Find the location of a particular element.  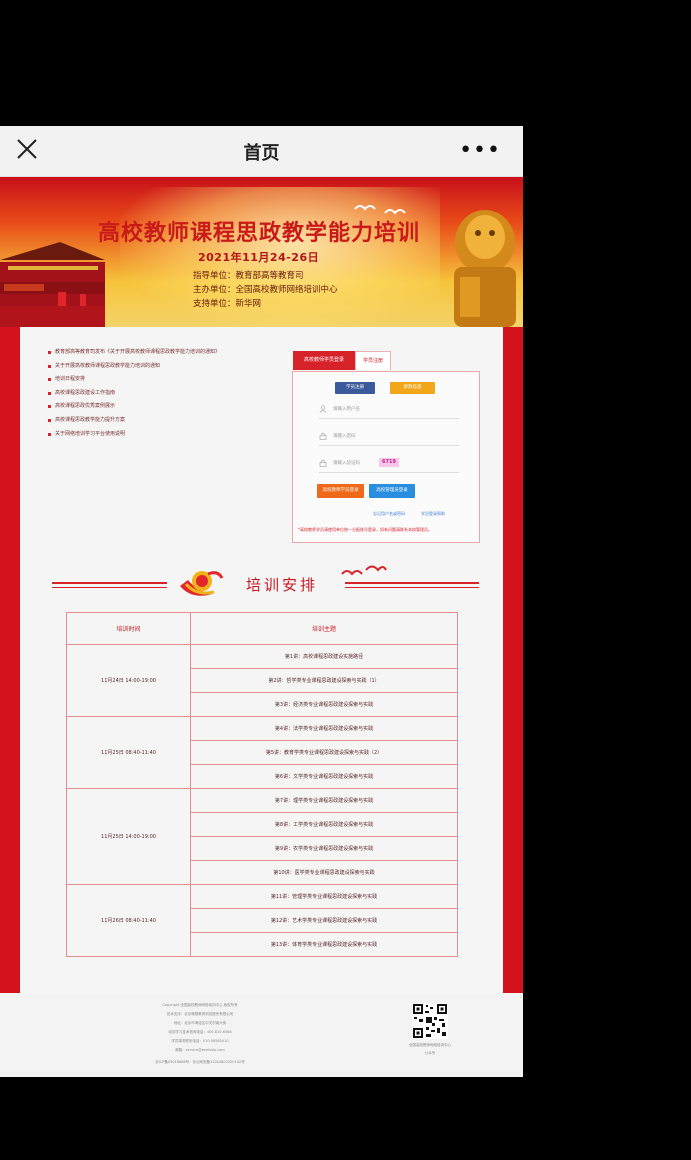

table-row: 11月25日 14:00-19:00 第7讲：理学类专业课程思政建设探索与实践 is located at coordinates (262, 836).